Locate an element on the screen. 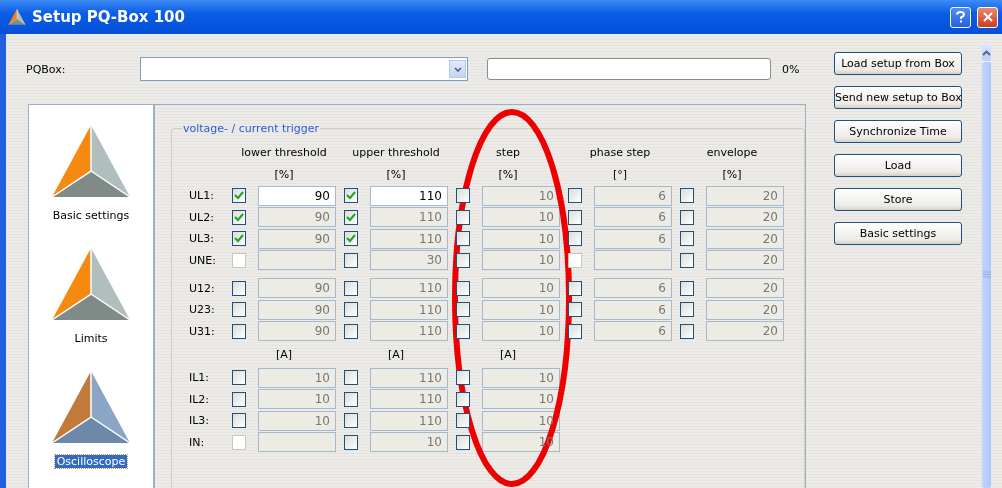 This screenshot has height=488, width=1002. action-button: Basic settings is located at coordinates (898, 233).